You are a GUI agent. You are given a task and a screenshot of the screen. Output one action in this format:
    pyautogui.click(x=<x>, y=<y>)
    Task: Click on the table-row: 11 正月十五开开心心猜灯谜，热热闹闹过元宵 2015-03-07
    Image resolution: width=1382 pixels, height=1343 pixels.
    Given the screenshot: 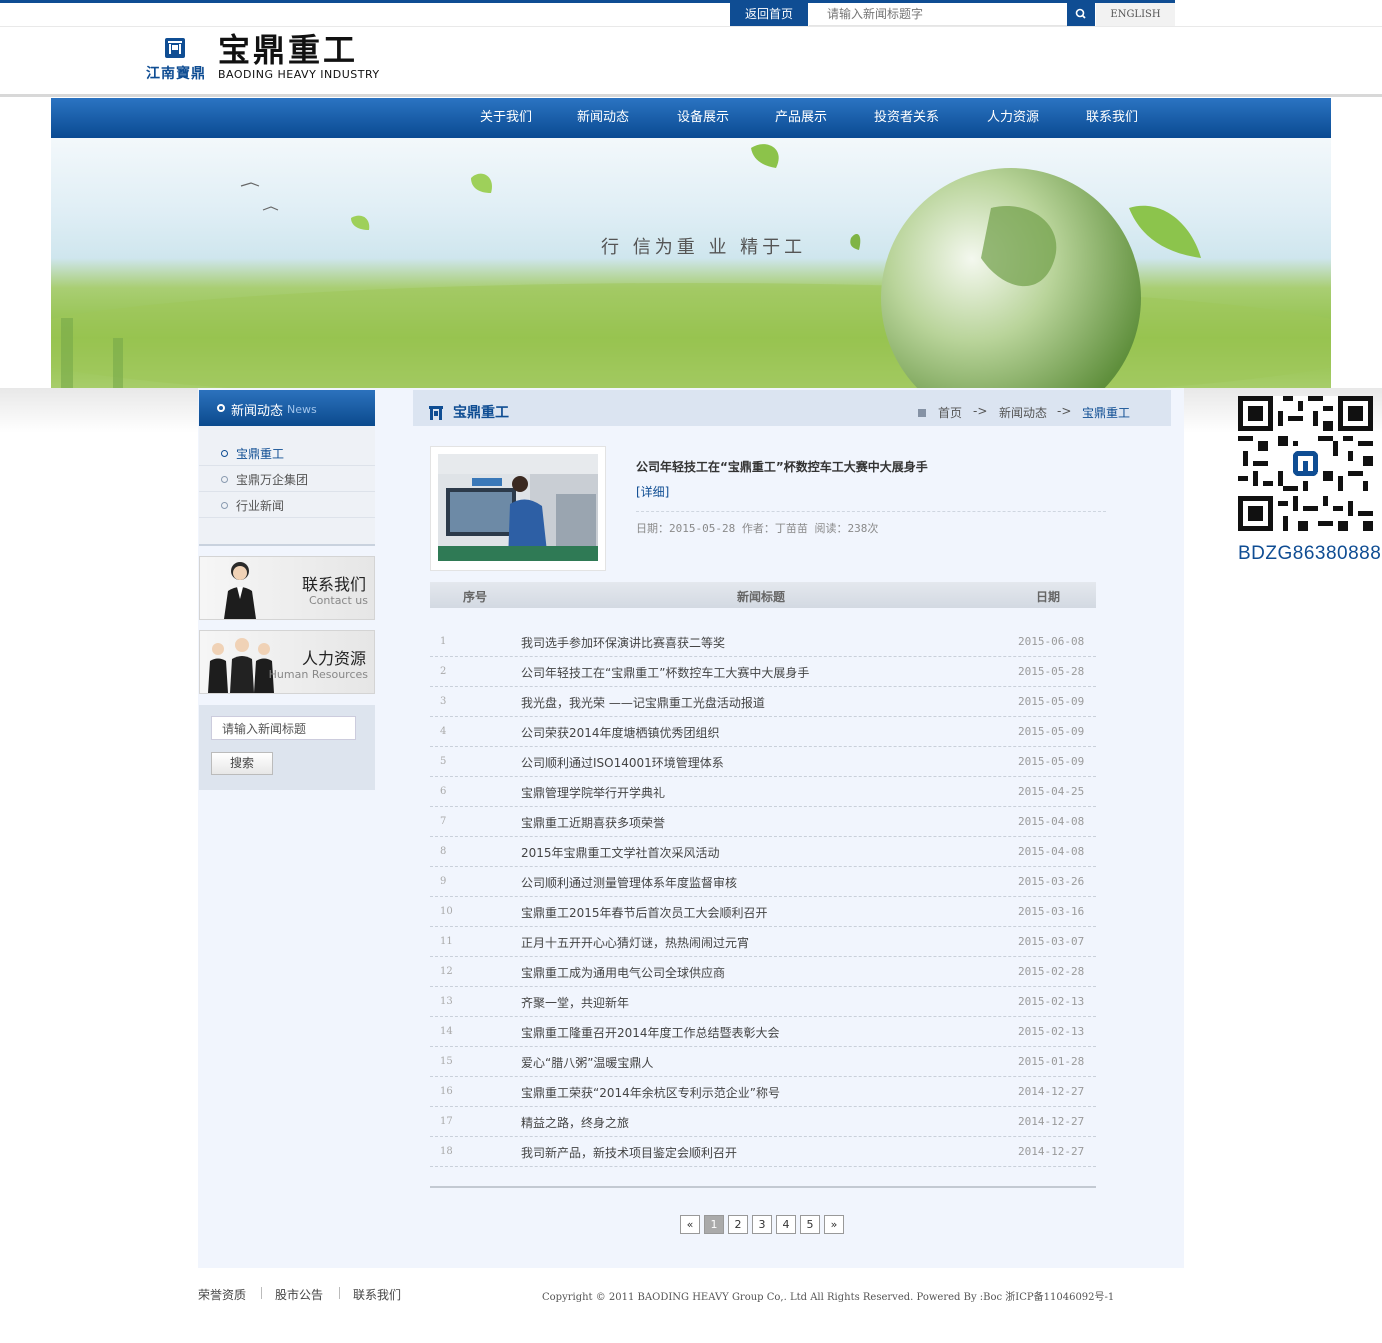 What is the action you would take?
    pyautogui.click(x=763, y=942)
    